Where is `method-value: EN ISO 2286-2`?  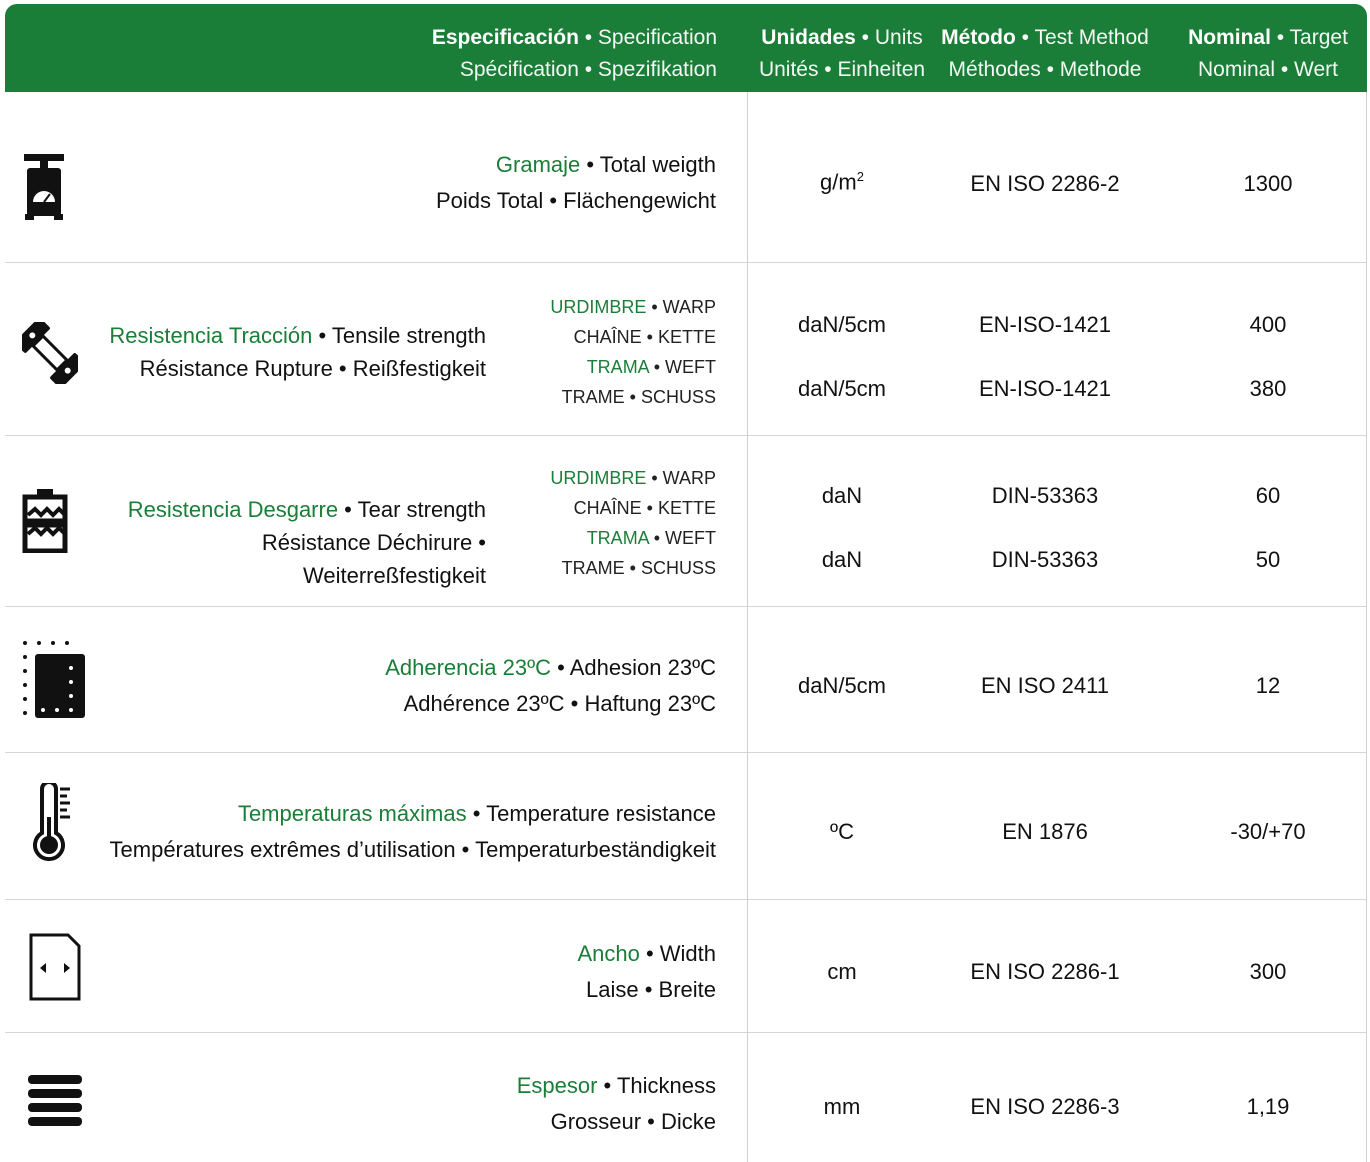 method-value: EN ISO 2286-2 is located at coordinates (1045, 183).